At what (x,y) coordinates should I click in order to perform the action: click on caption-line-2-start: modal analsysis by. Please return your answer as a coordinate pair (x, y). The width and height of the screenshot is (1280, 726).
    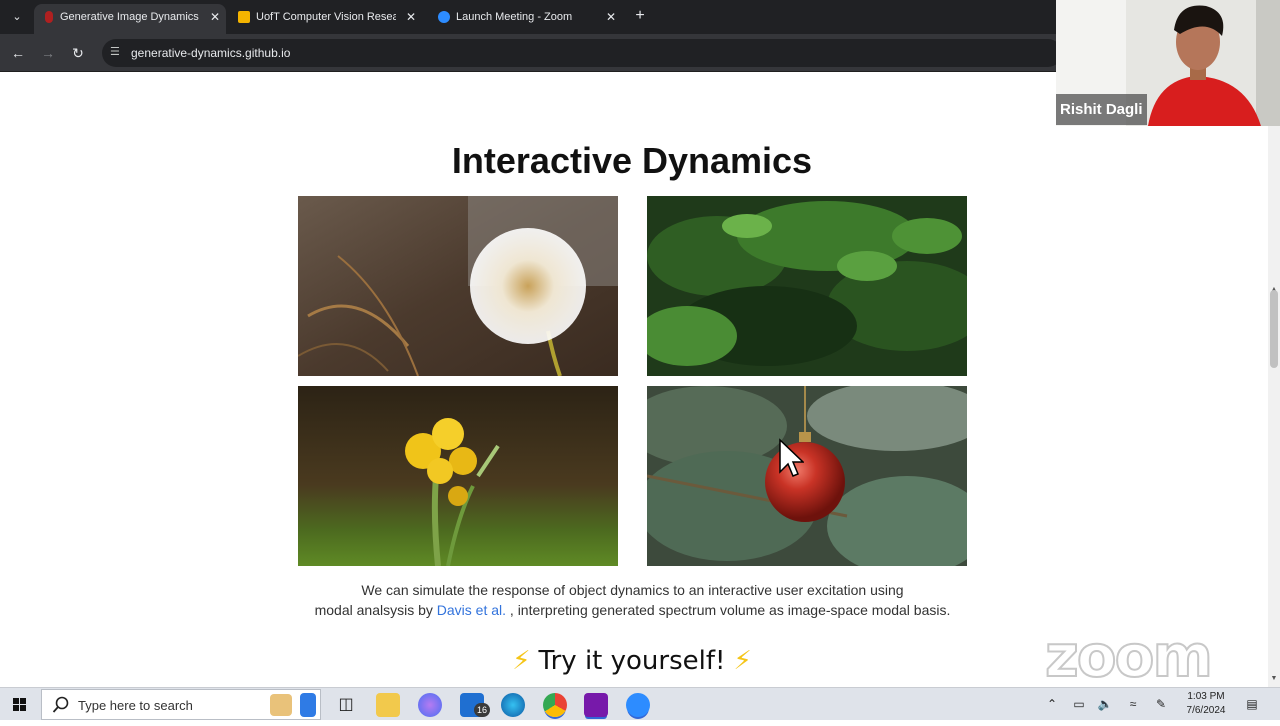
    Looking at the image, I should click on (373, 610).